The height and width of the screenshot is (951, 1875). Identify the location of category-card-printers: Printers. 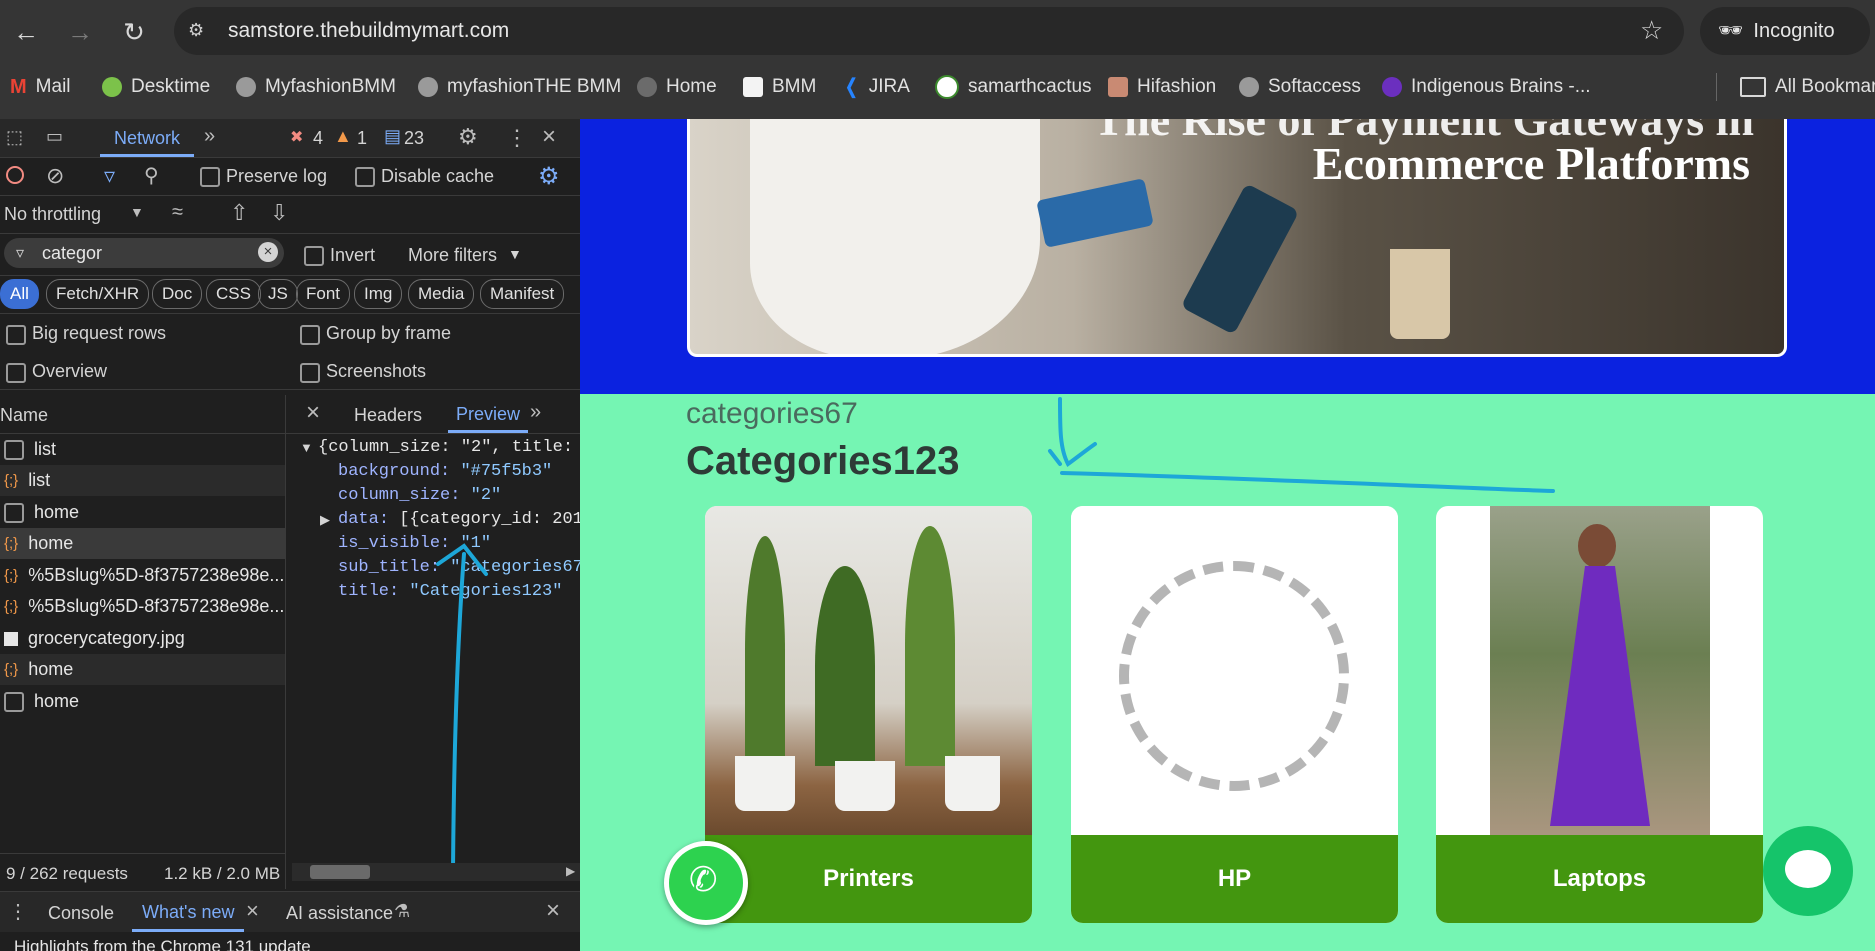
(868, 714).